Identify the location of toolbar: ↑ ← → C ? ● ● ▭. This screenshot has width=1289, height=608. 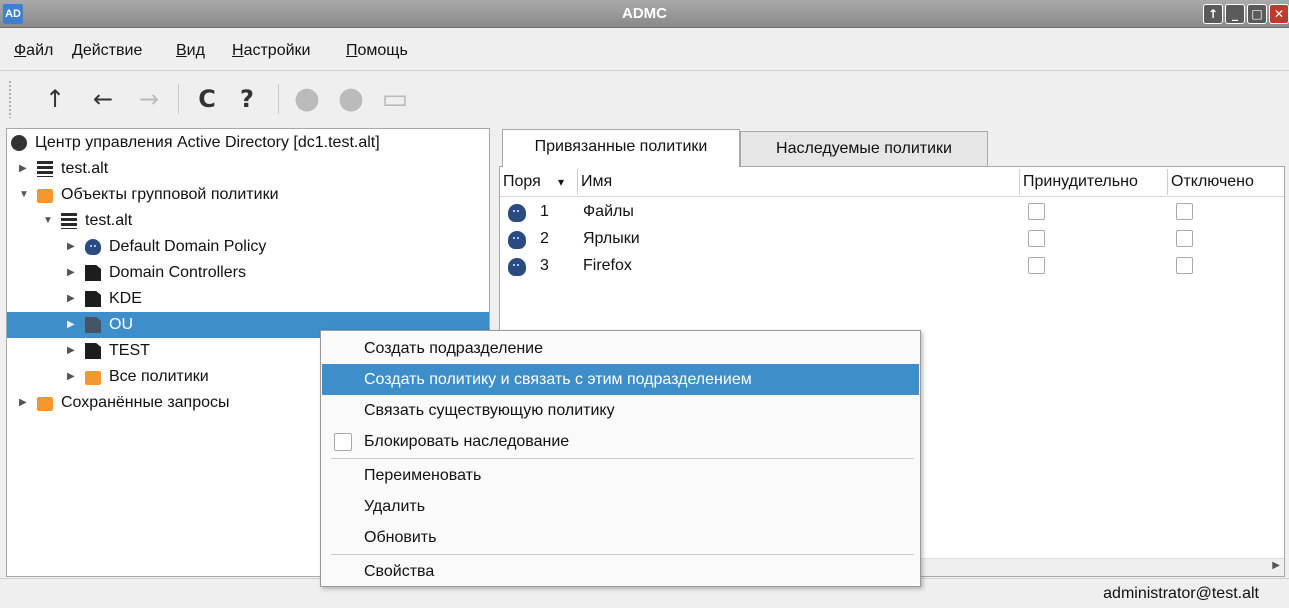
(644, 99).